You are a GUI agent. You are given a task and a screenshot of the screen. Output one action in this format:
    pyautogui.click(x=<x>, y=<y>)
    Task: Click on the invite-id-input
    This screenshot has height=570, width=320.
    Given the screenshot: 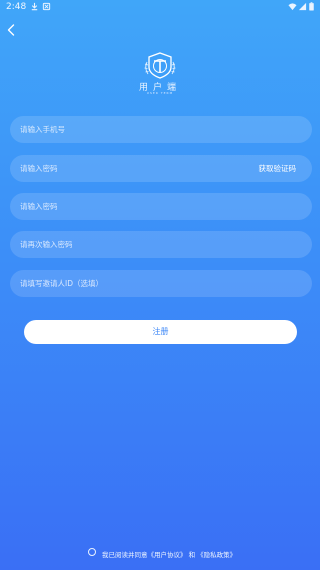 What is the action you would take?
    pyautogui.click(x=130, y=283)
    